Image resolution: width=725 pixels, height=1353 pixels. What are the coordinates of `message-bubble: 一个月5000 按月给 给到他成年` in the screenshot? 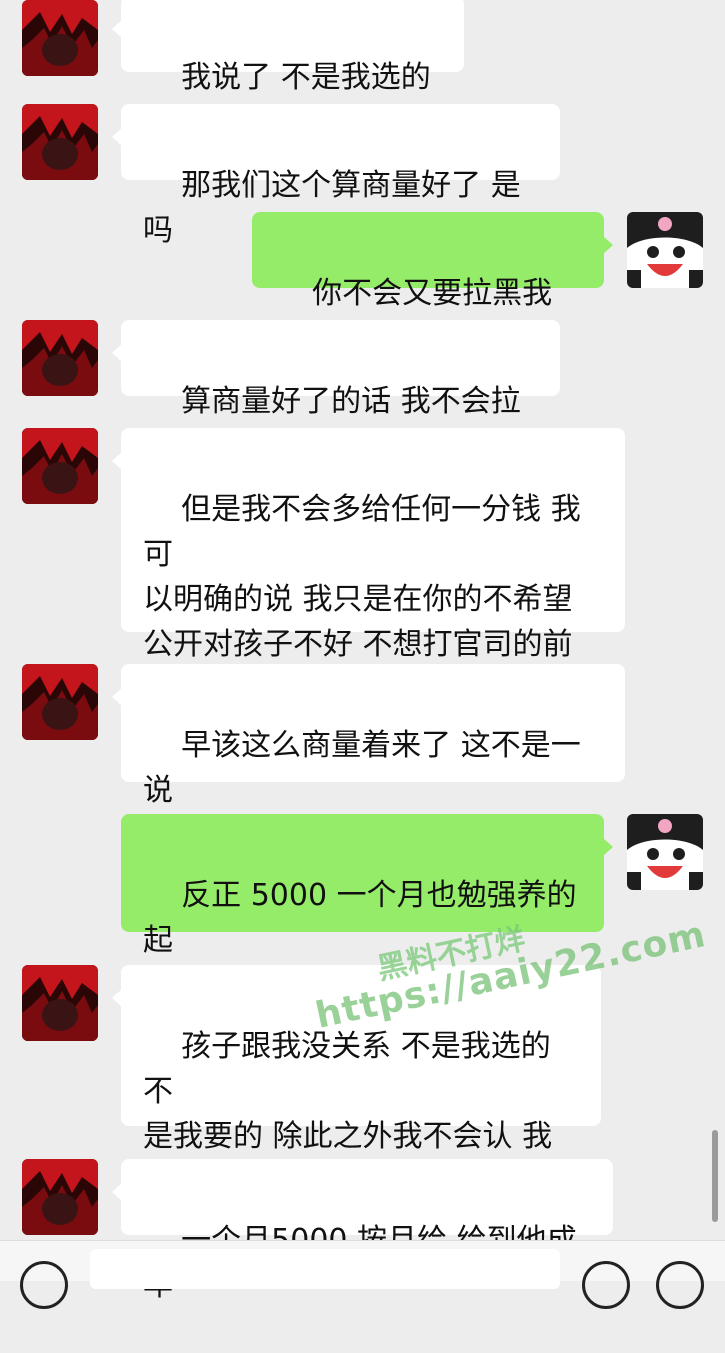 It's located at (362, 1231).